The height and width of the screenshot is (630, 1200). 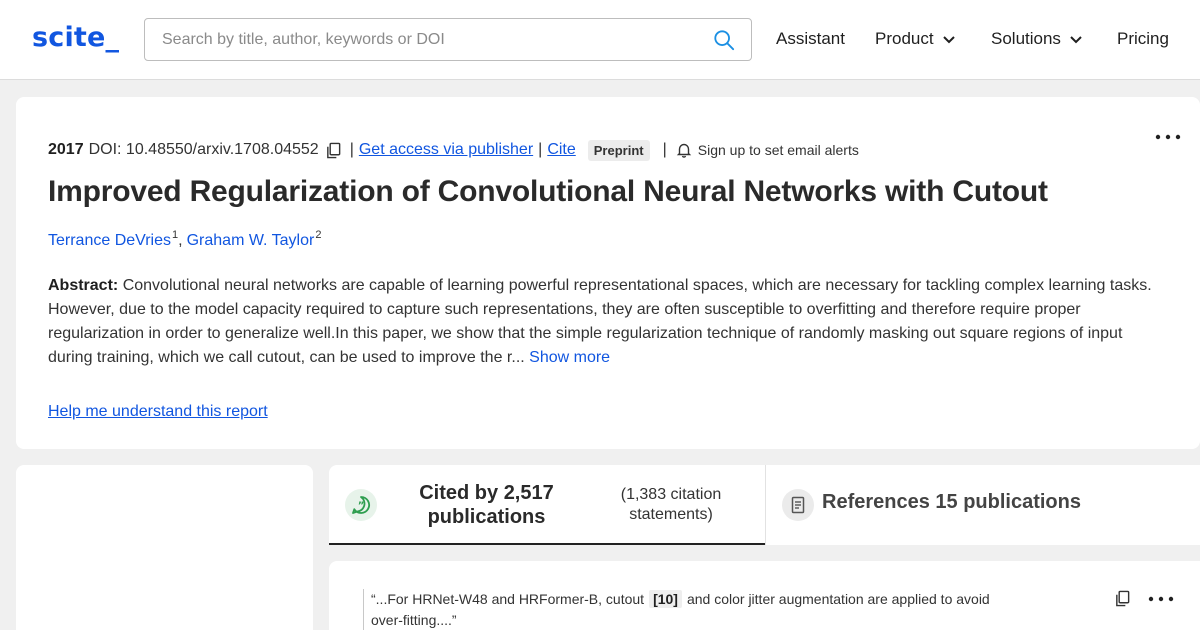 What do you see at coordinates (83, 285) in the screenshot?
I see `abstract-label: Abstract:` at bounding box center [83, 285].